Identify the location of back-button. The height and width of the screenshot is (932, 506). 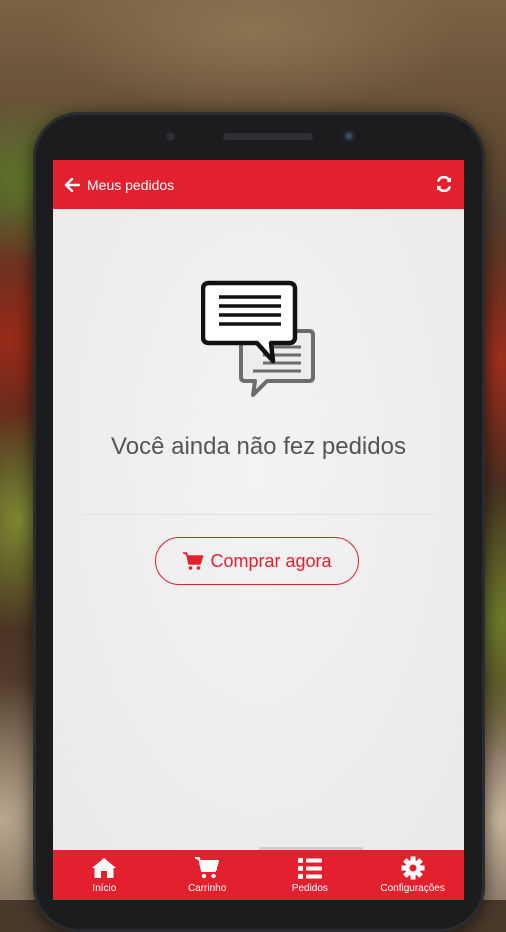
(72, 185).